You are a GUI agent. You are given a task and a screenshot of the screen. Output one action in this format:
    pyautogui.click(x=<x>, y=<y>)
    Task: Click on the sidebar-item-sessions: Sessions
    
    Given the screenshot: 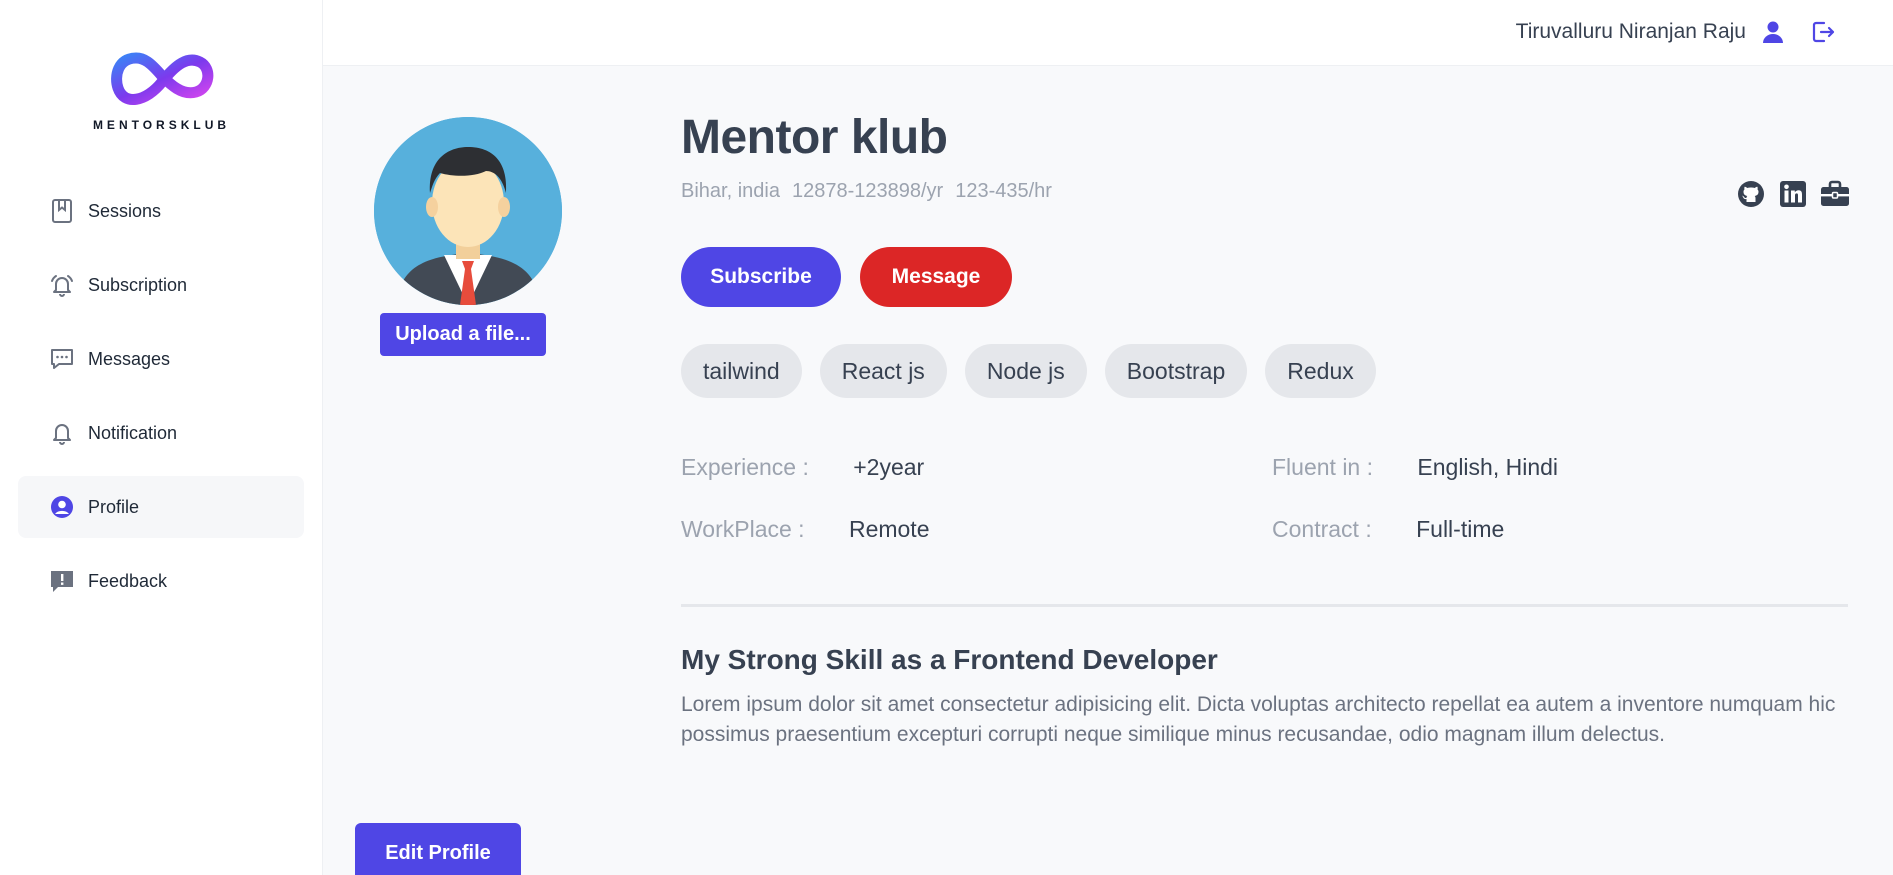 What is the action you would take?
    pyautogui.click(x=161, y=211)
    